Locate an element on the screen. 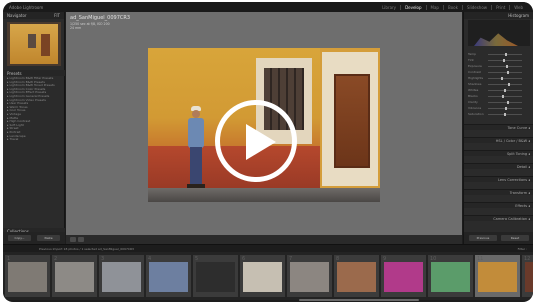 The height and width of the screenshot is (304, 536). module-library: Library is located at coordinates (389, 7).